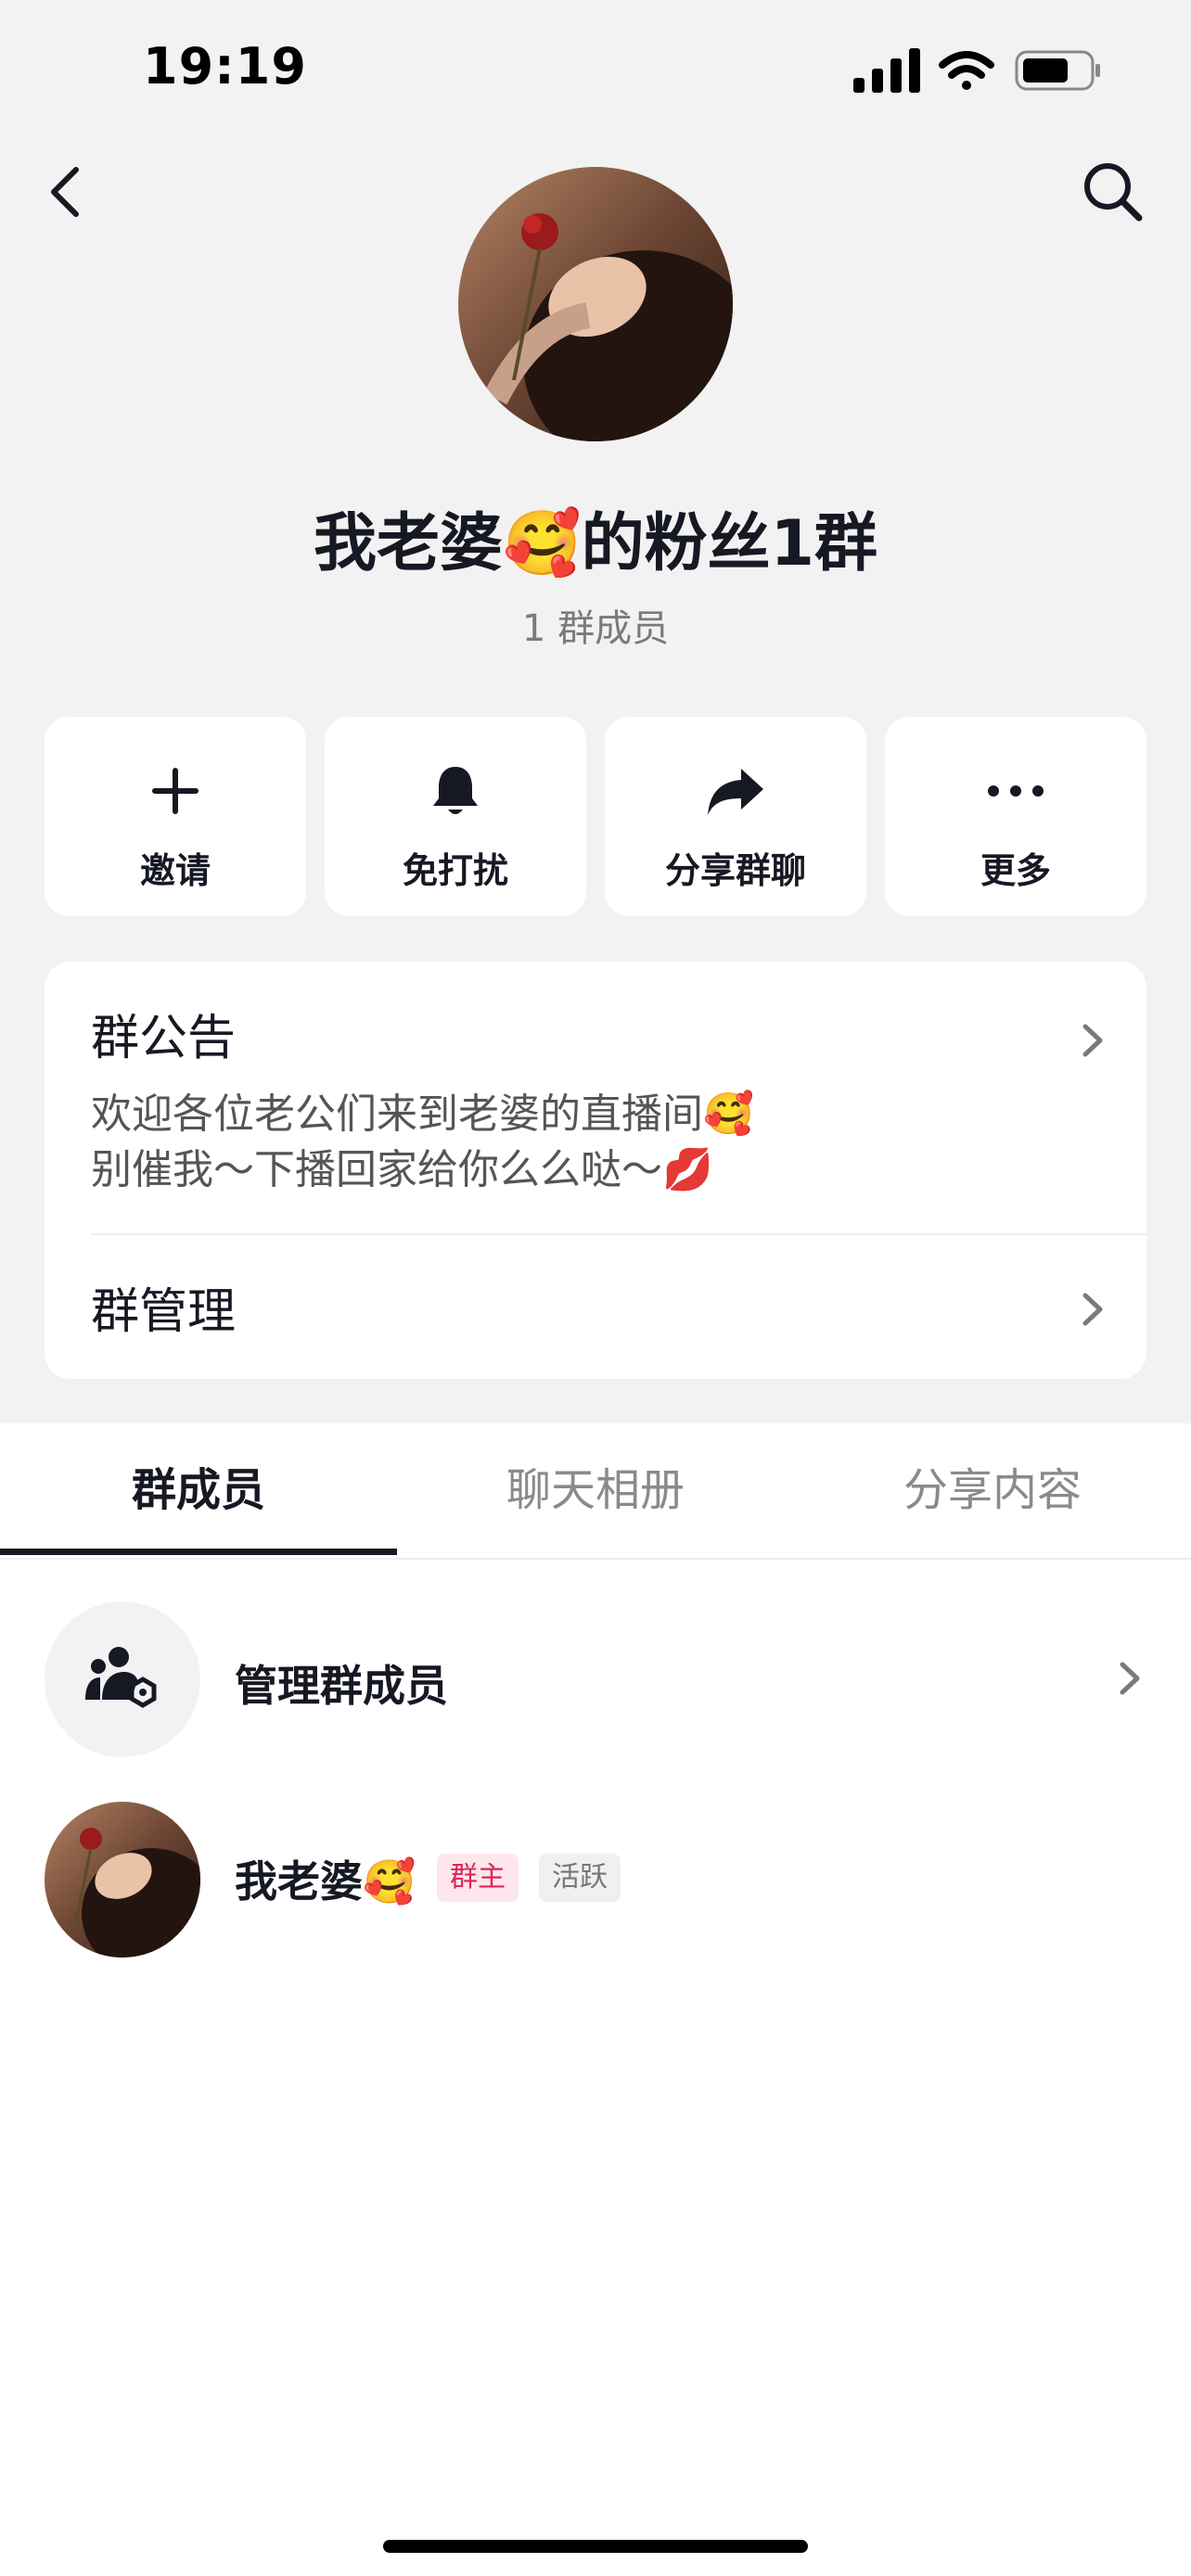 Image resolution: width=1191 pixels, height=2576 pixels. I want to click on member-row: 我老婆🥰 群主 活跃, so click(597, 1880).